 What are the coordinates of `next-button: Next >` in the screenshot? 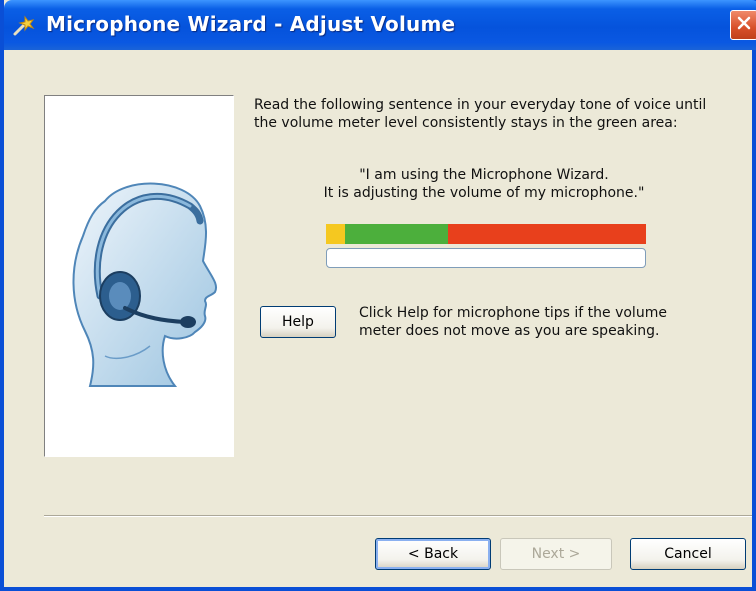 It's located at (556, 554).